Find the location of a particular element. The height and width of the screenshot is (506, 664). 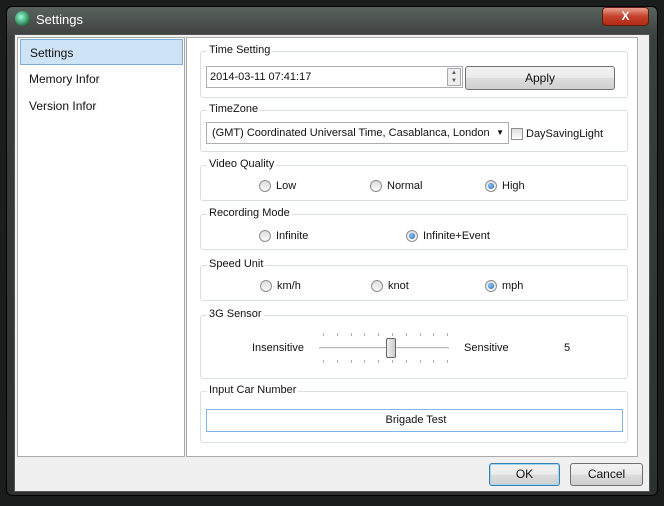

sensor-slider-thumb is located at coordinates (391, 348).